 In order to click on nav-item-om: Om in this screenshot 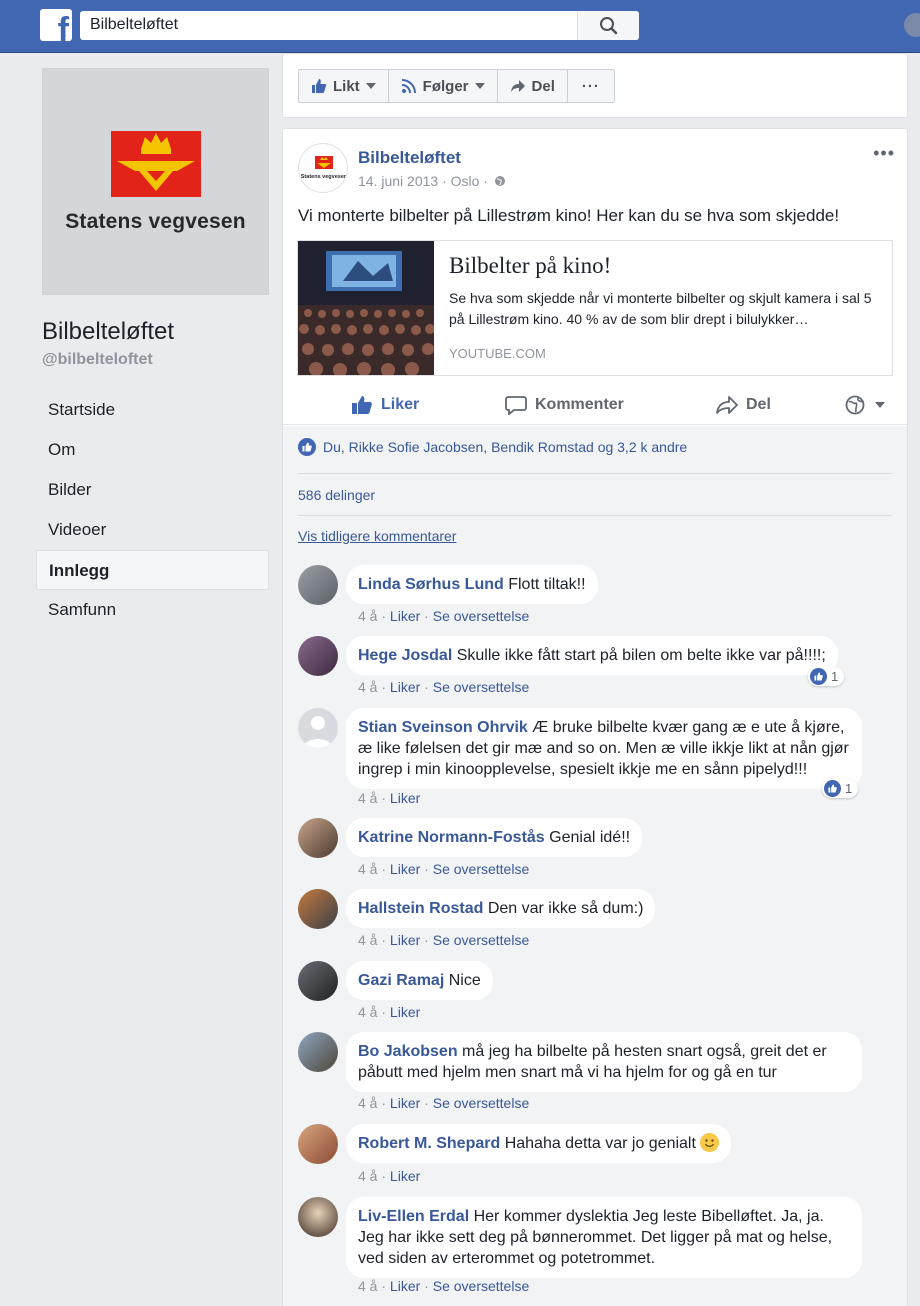, I will do `click(152, 450)`.